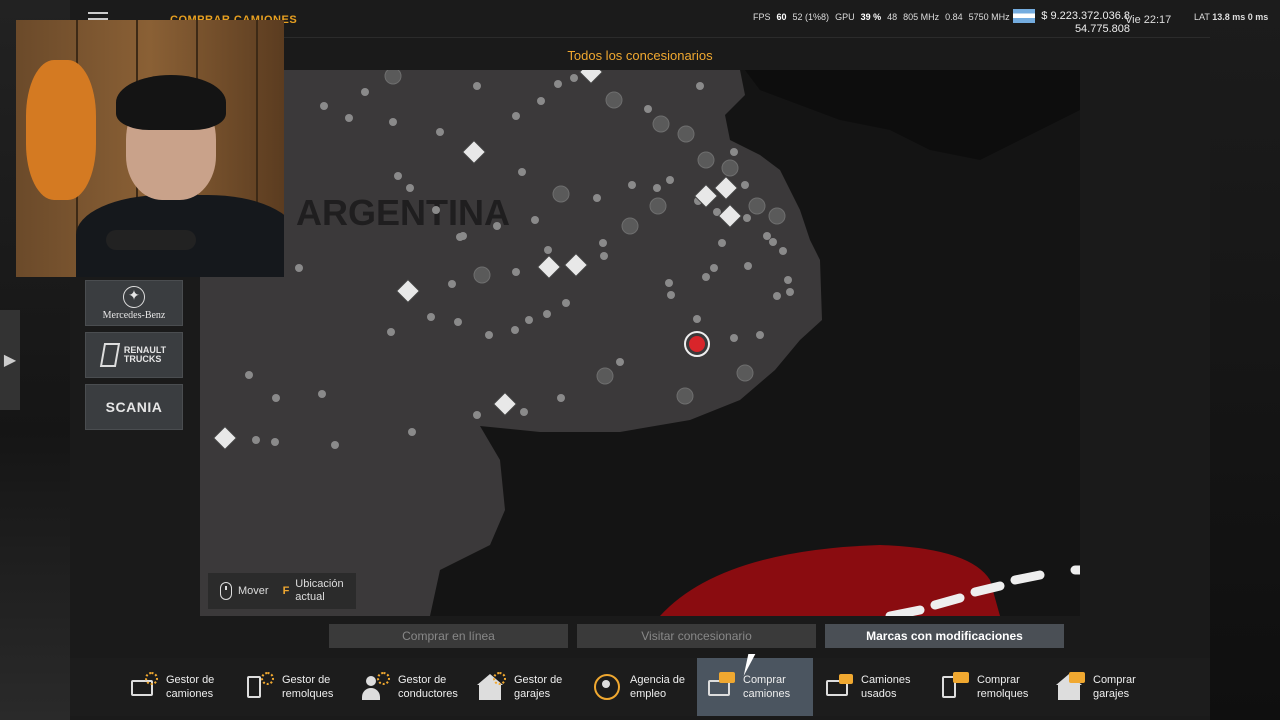  What do you see at coordinates (696, 636) in the screenshot?
I see `visit-dealer-button: Visitar concesionario` at bounding box center [696, 636].